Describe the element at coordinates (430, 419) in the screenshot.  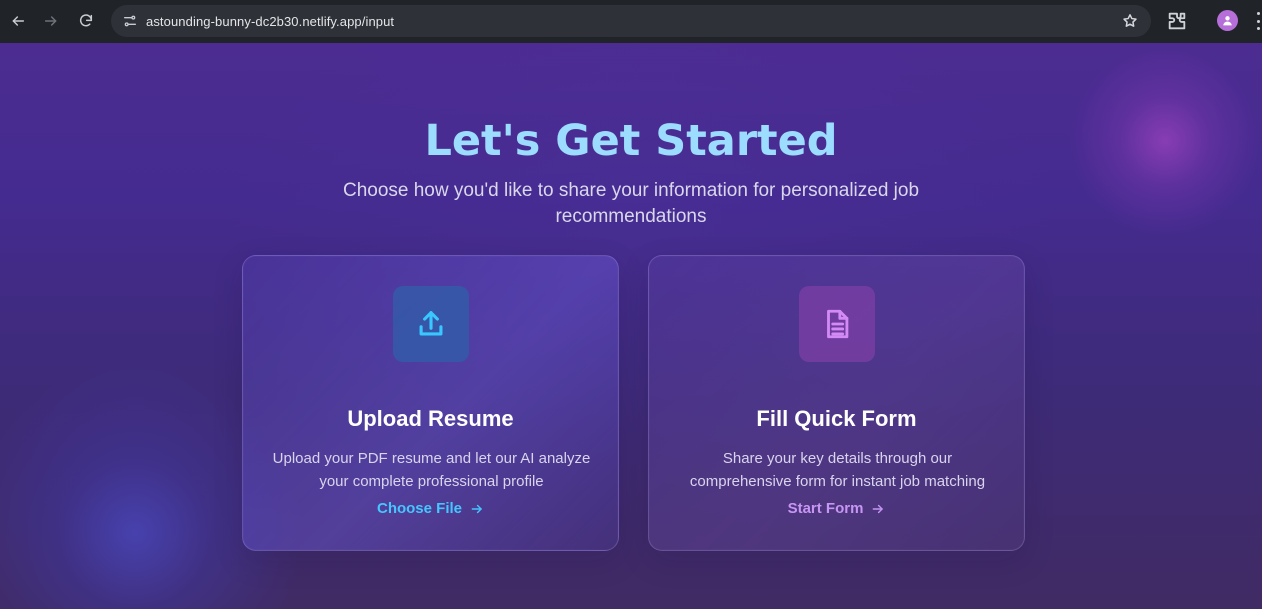
I see `upload-resume-title: Upload Resume` at that location.